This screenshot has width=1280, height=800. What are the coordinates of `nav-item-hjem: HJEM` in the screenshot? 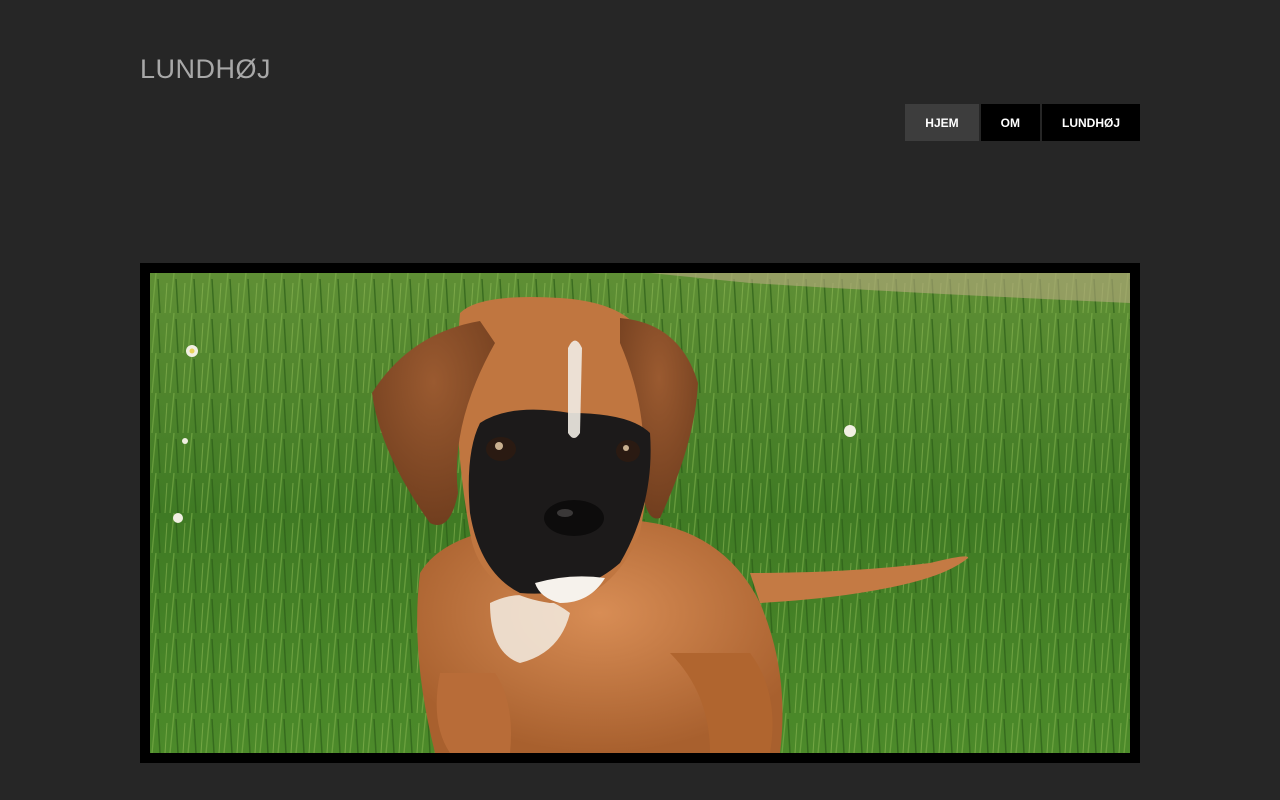 It's located at (942, 122).